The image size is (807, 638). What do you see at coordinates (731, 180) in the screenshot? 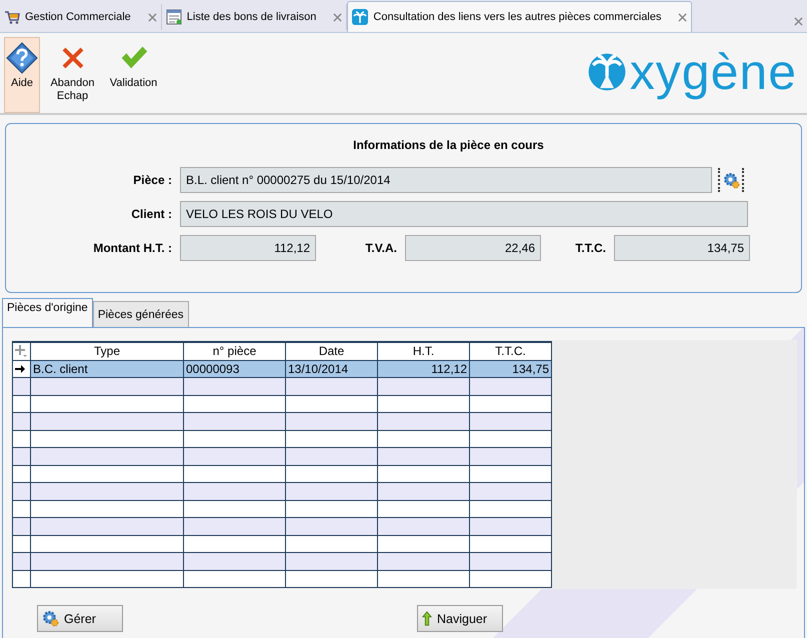
I see `settings-button` at bounding box center [731, 180].